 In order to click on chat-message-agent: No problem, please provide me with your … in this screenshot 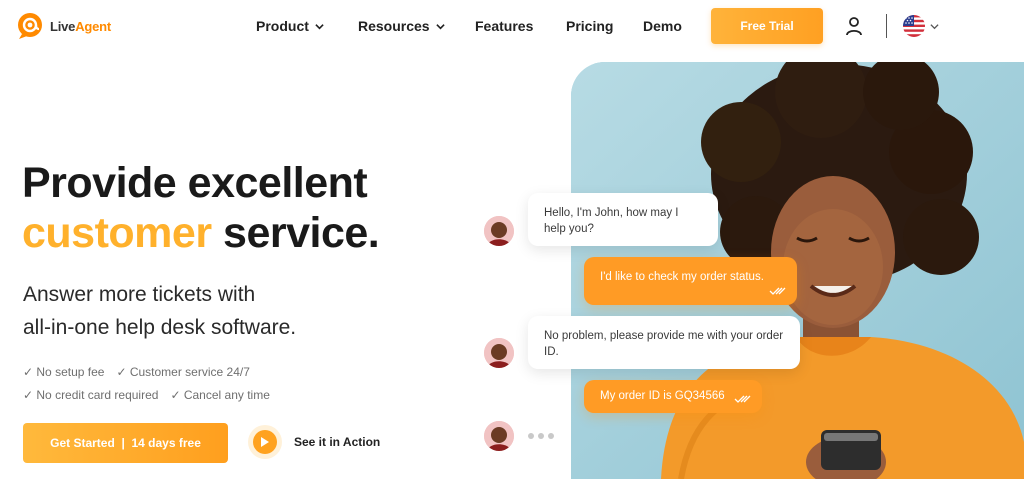, I will do `click(664, 342)`.